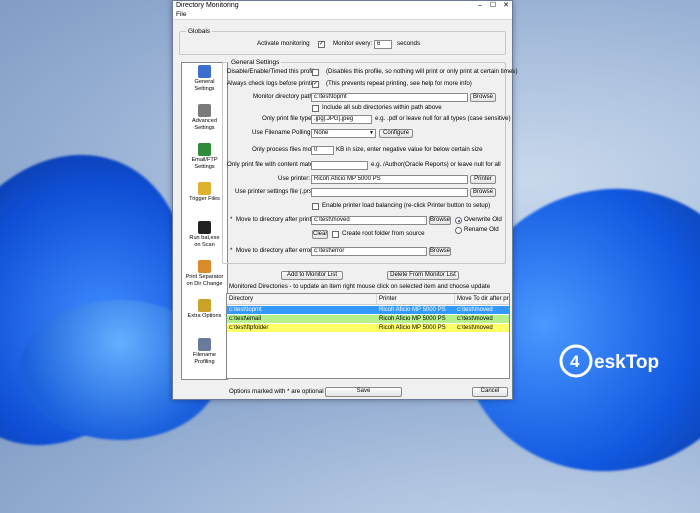 The image size is (700, 513). What do you see at coordinates (341, 119) in the screenshot?
I see `file-type-input: .jpg|.JPG|.jpeg` at bounding box center [341, 119].